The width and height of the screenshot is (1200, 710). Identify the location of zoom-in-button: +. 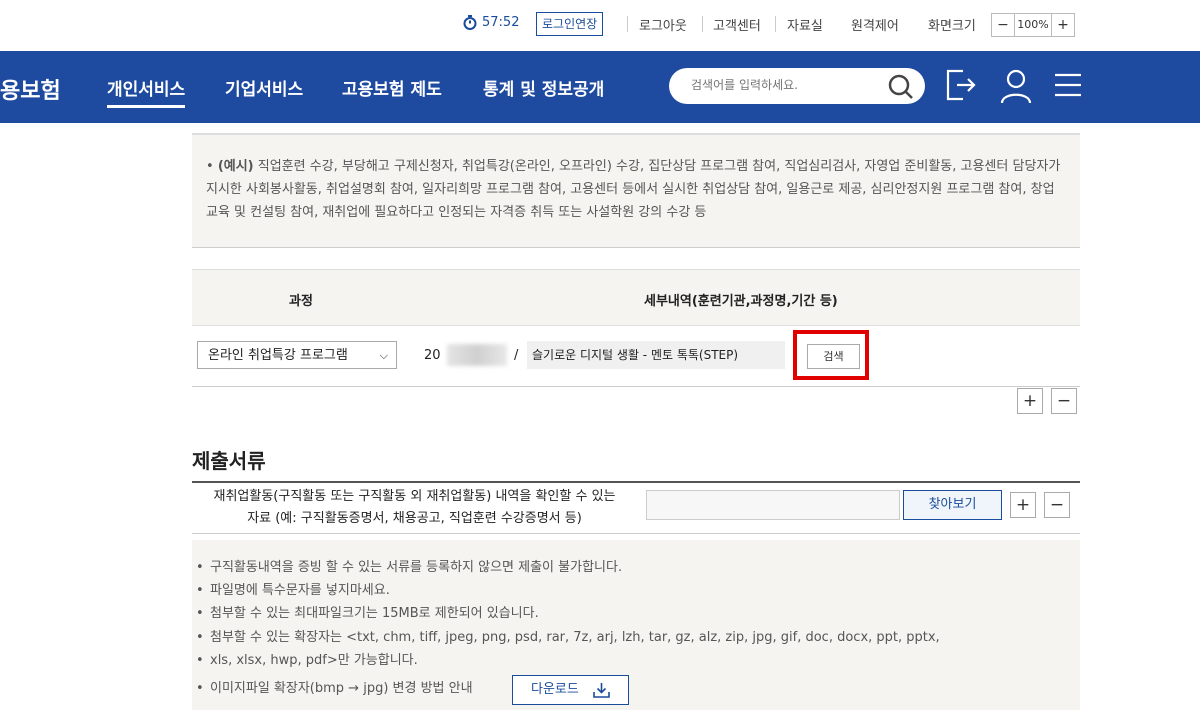
(1063, 25).